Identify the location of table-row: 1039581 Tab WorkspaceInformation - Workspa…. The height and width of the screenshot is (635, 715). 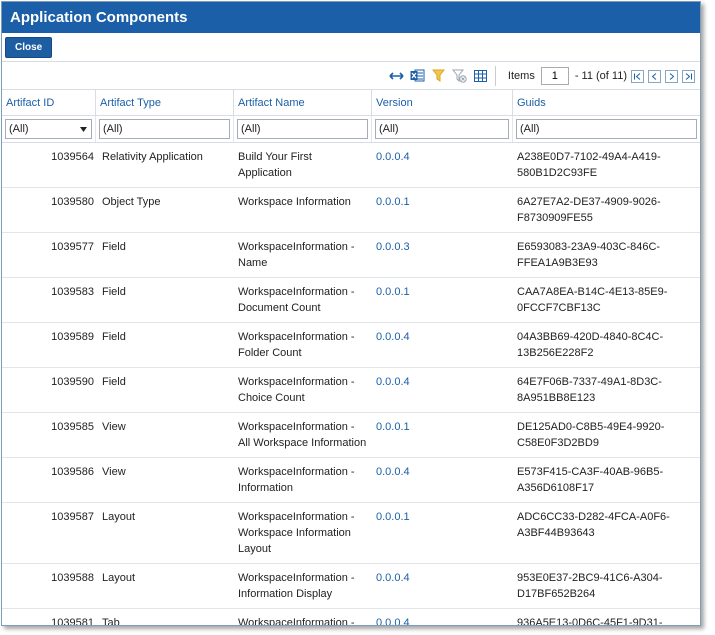
(351, 617).